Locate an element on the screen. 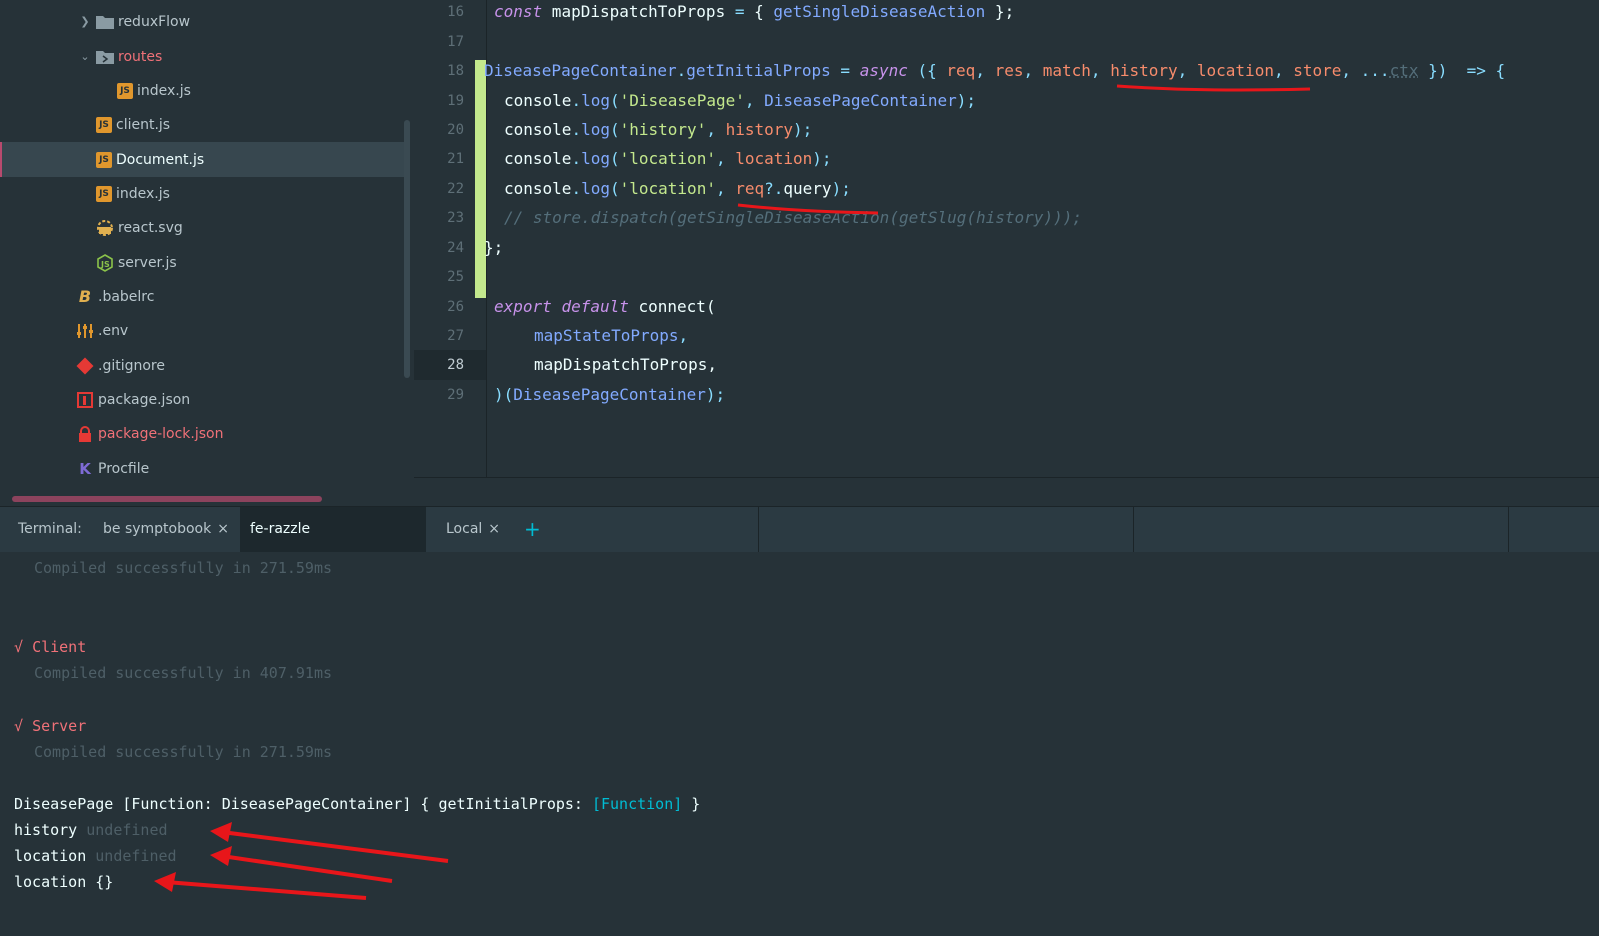 This screenshot has height=936, width=1599. tree-item-label: react.svg is located at coordinates (150, 227).